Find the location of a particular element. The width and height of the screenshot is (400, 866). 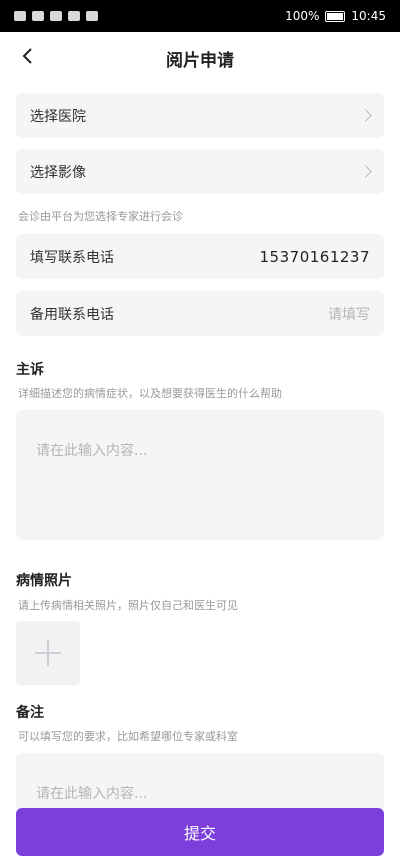

plus-icon is located at coordinates (48, 653).